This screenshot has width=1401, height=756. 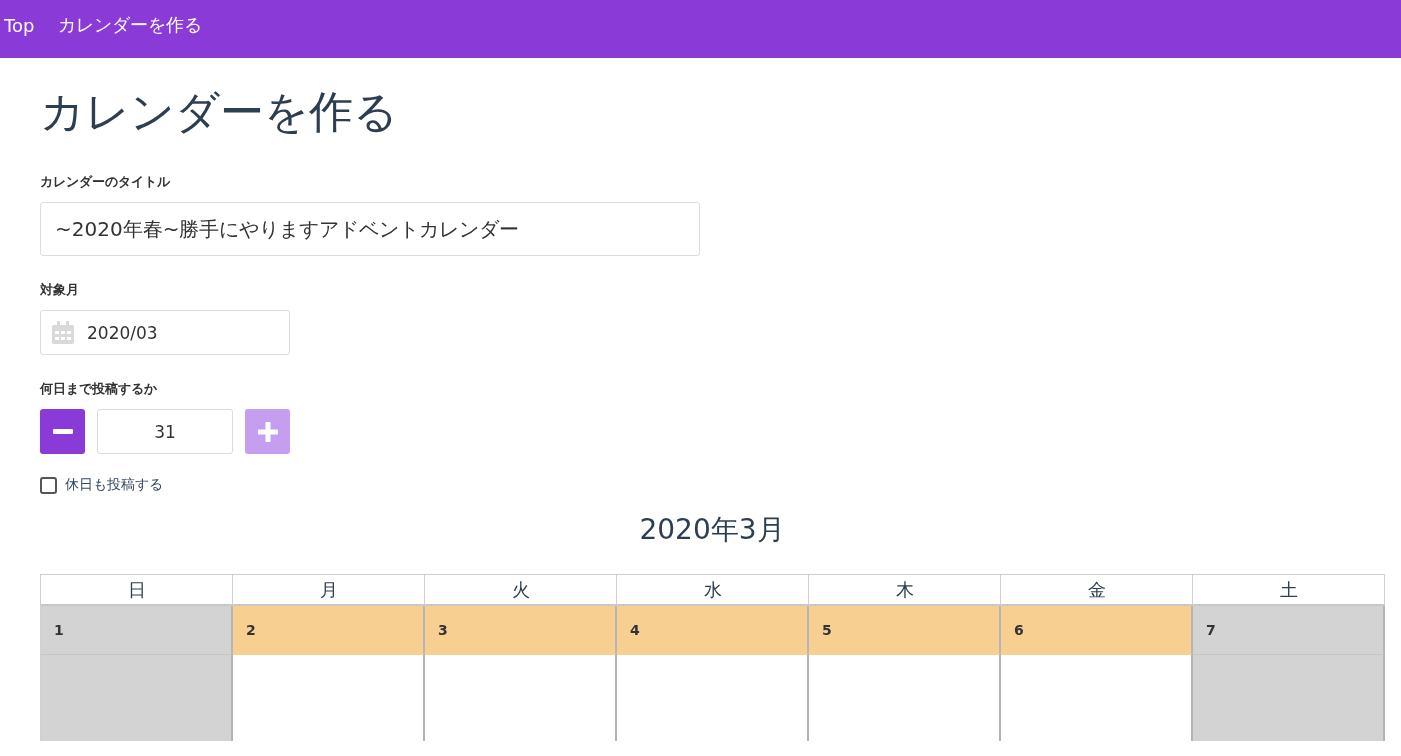 I want to click on day-header: 6, so click(x=1097, y=630).